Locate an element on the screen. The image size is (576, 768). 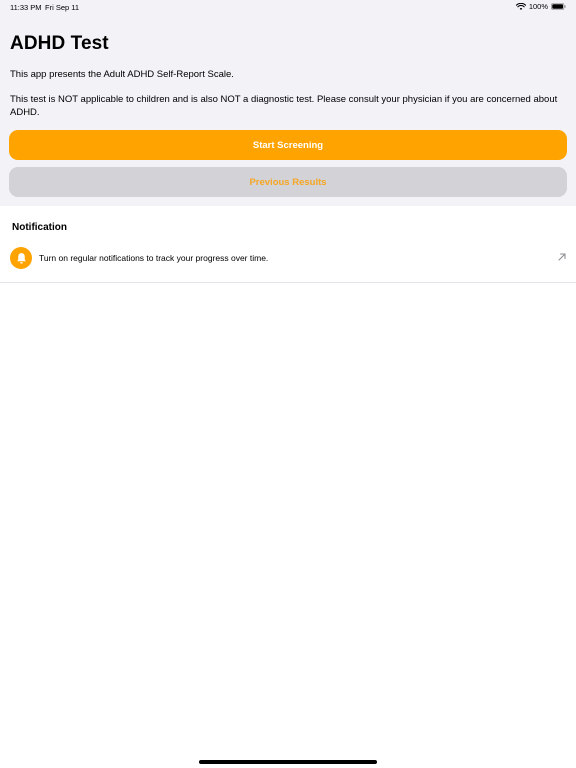
status-time: 11:33 PM is located at coordinates (26, 7).